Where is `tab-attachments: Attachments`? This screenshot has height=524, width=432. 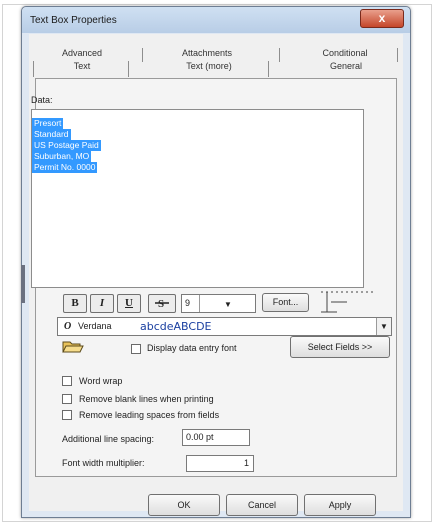 tab-attachments: Attachments is located at coordinates (207, 53).